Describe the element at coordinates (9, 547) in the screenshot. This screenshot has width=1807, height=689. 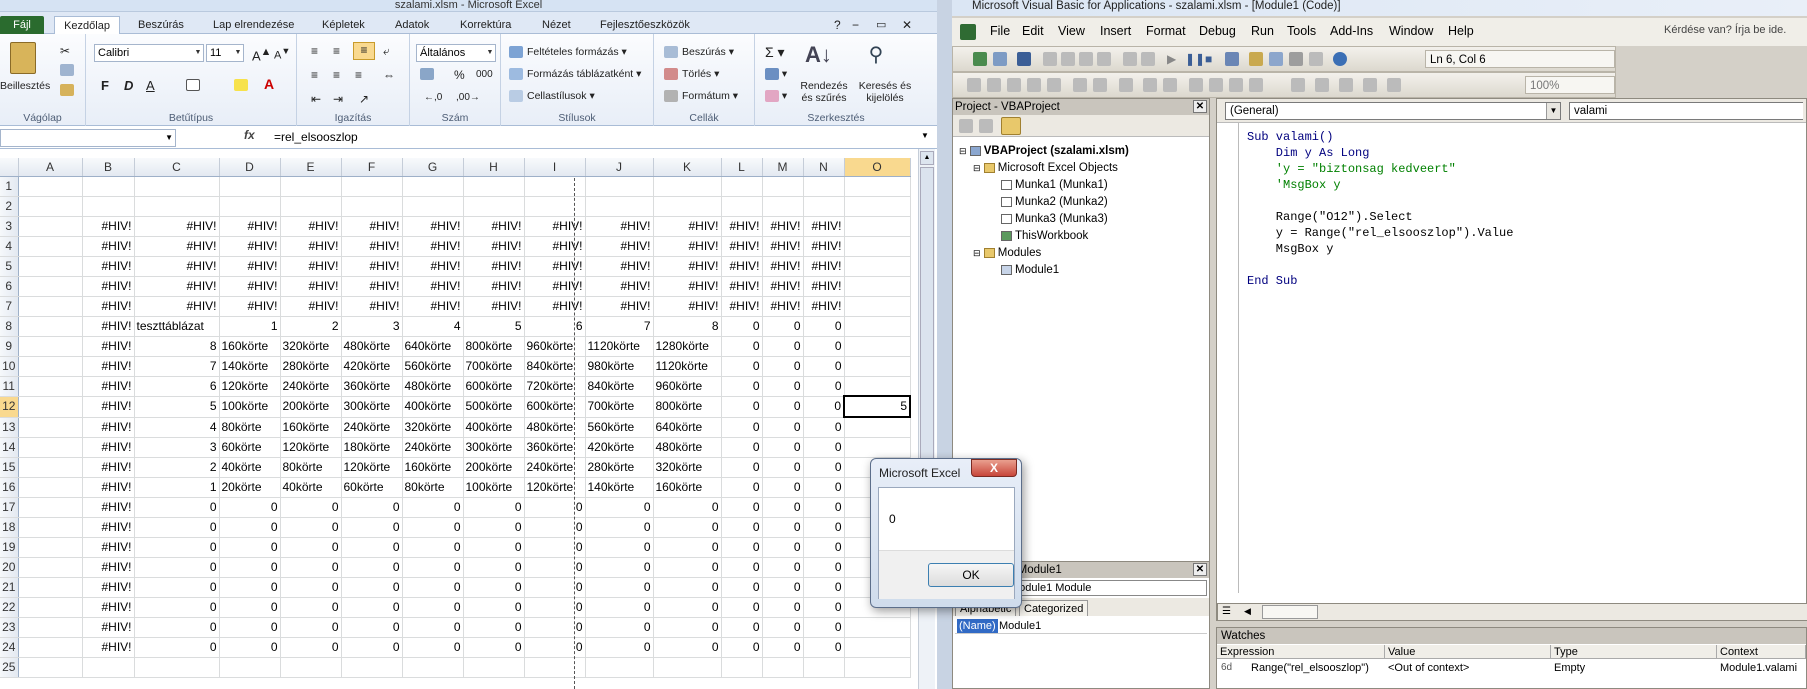
I see `row-header: 19` at that location.